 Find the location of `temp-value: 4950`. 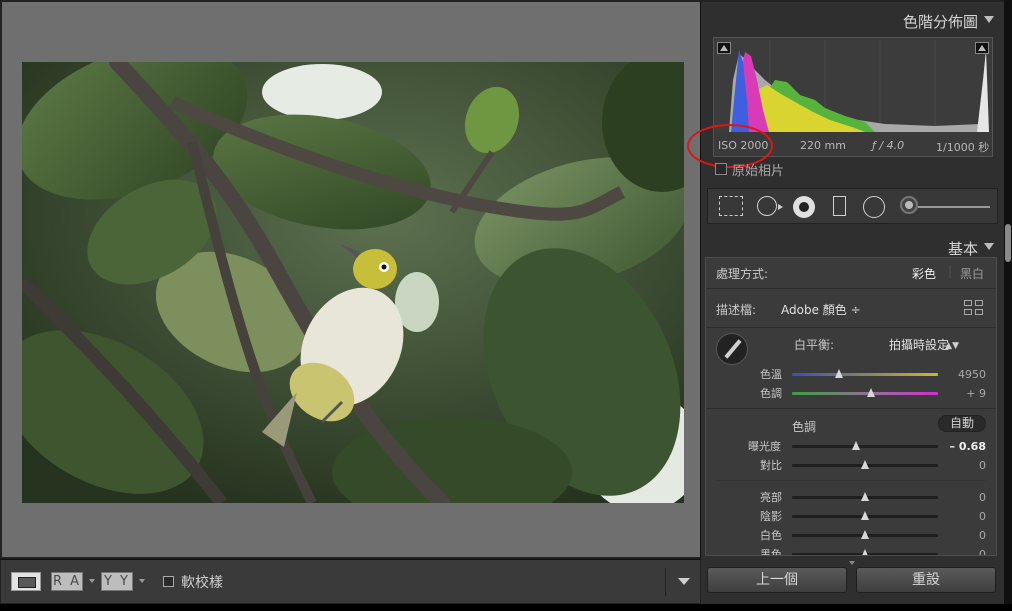

temp-value: 4950 is located at coordinates (961, 374).